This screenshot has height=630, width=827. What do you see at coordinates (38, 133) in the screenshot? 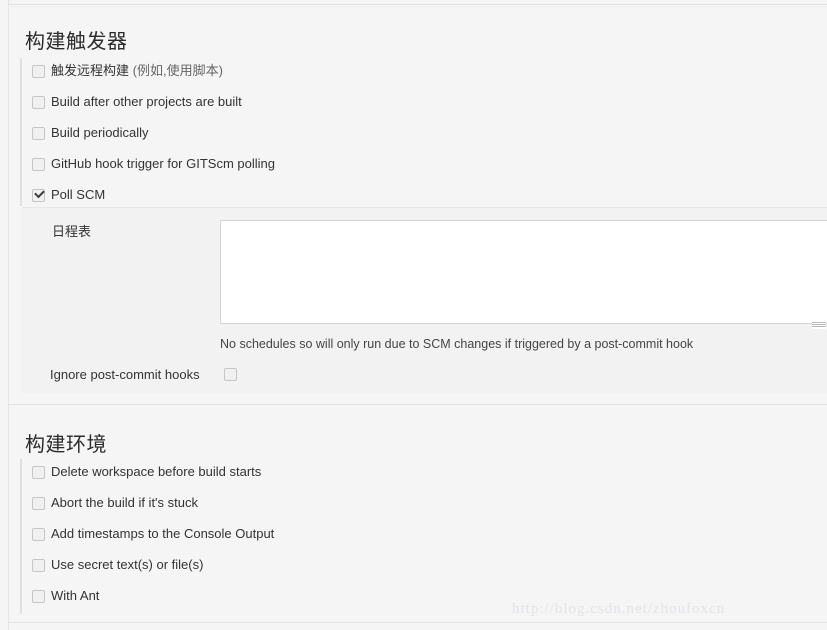
I see `checkbox-trigger-build-periodically` at bounding box center [38, 133].